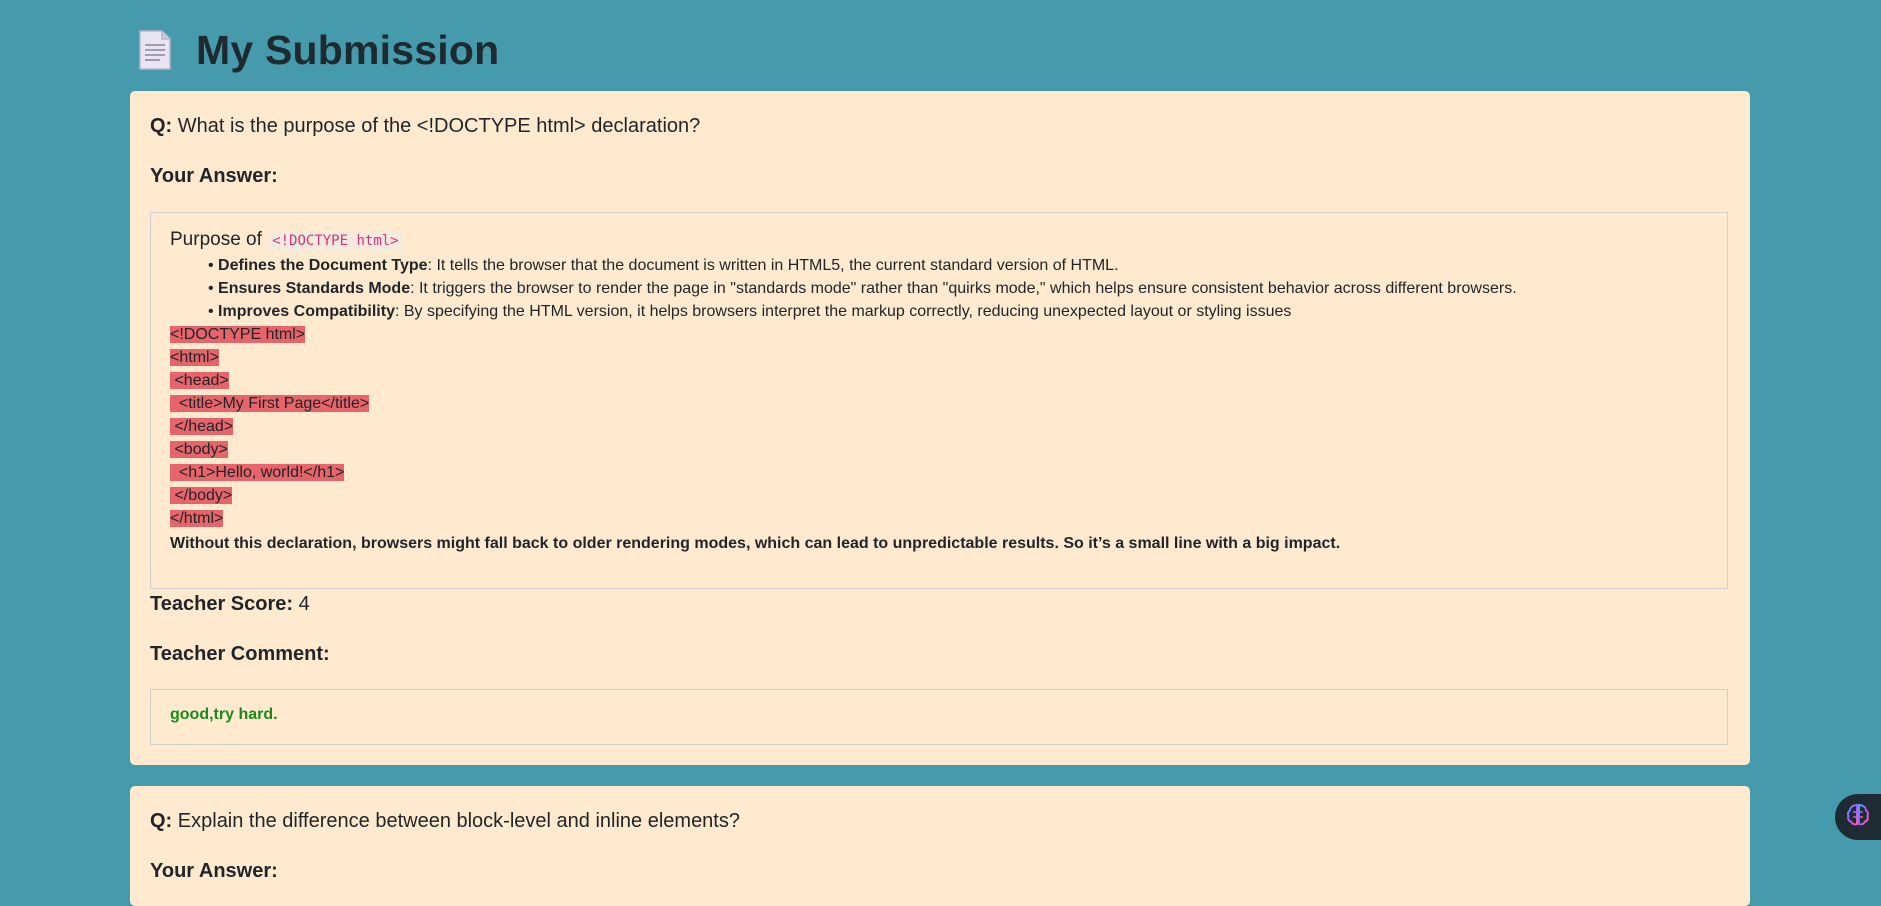 This screenshot has height=906, width=1881. What do you see at coordinates (155, 50) in the screenshot?
I see `document-icon` at bounding box center [155, 50].